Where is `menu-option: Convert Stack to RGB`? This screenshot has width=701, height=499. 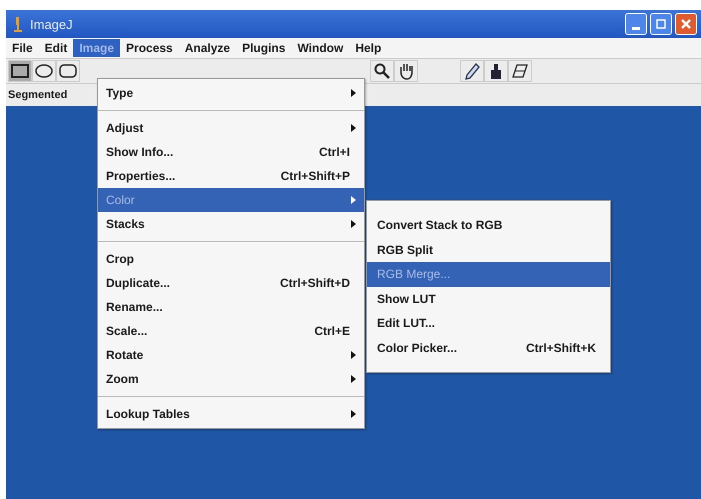 menu-option: Convert Stack to RGB is located at coordinates (488, 225).